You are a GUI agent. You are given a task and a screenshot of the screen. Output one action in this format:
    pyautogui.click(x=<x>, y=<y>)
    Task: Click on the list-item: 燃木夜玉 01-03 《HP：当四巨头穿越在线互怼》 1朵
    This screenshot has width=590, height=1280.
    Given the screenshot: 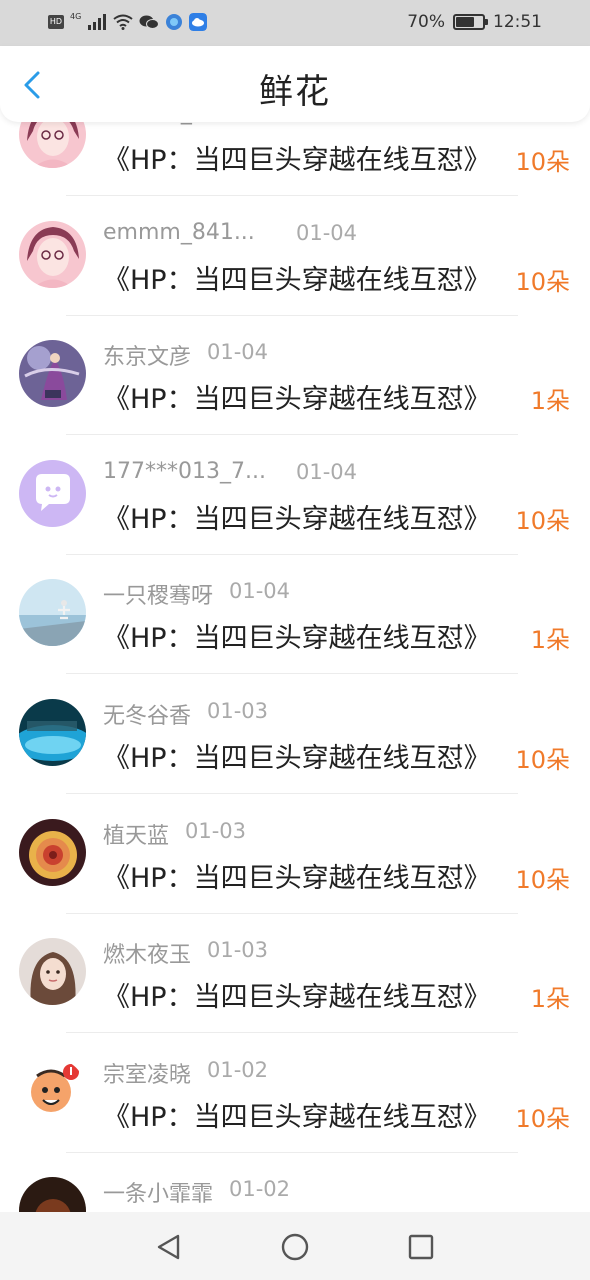 What is the action you would take?
    pyautogui.click(x=295, y=993)
    